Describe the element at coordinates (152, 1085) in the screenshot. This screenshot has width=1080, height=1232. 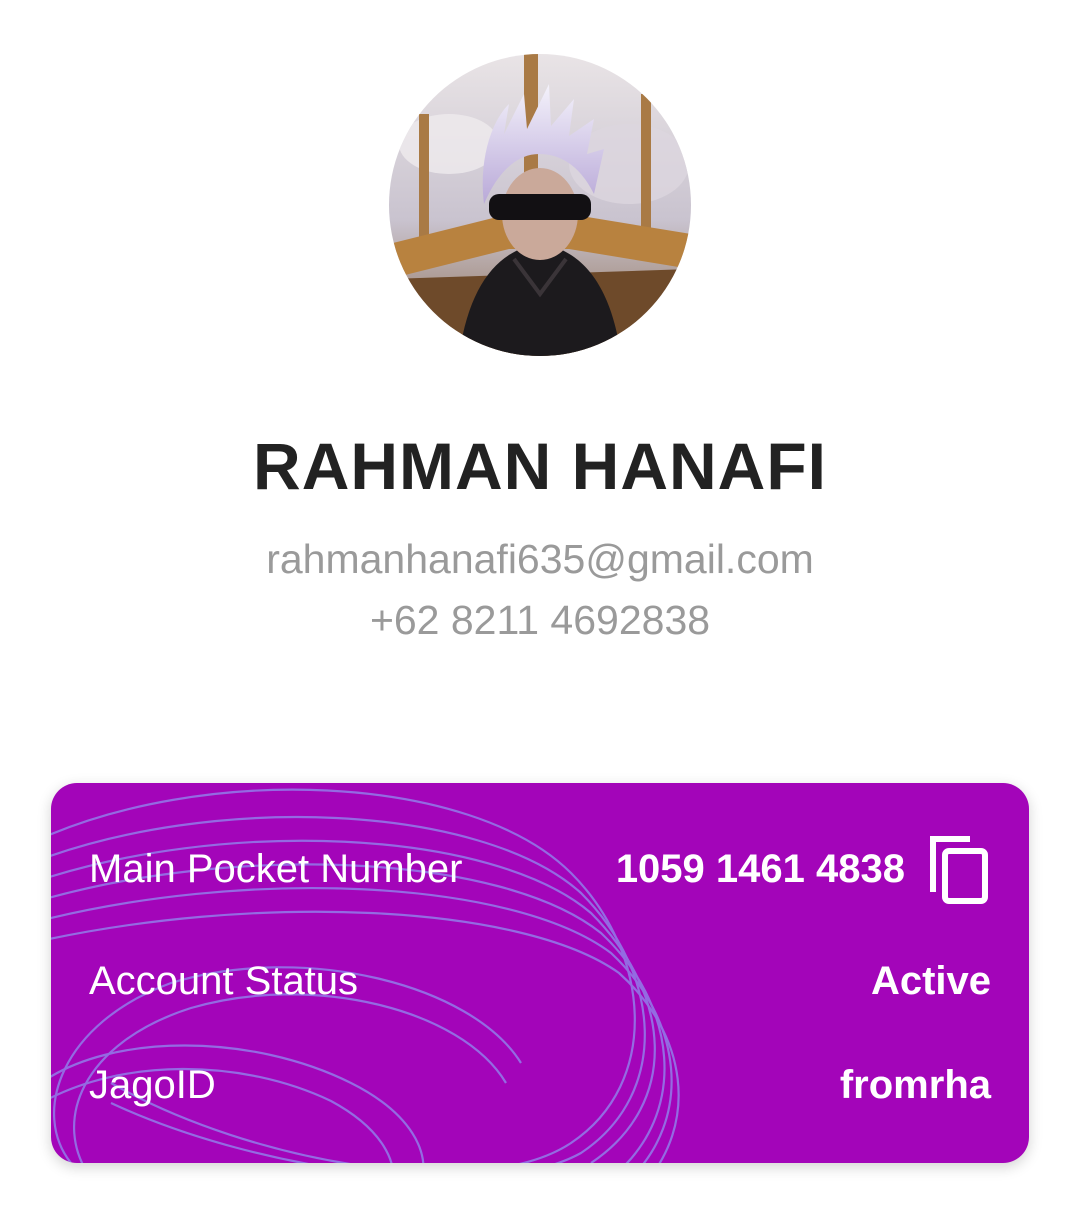
I see `jagoid-label: JagoID` at that location.